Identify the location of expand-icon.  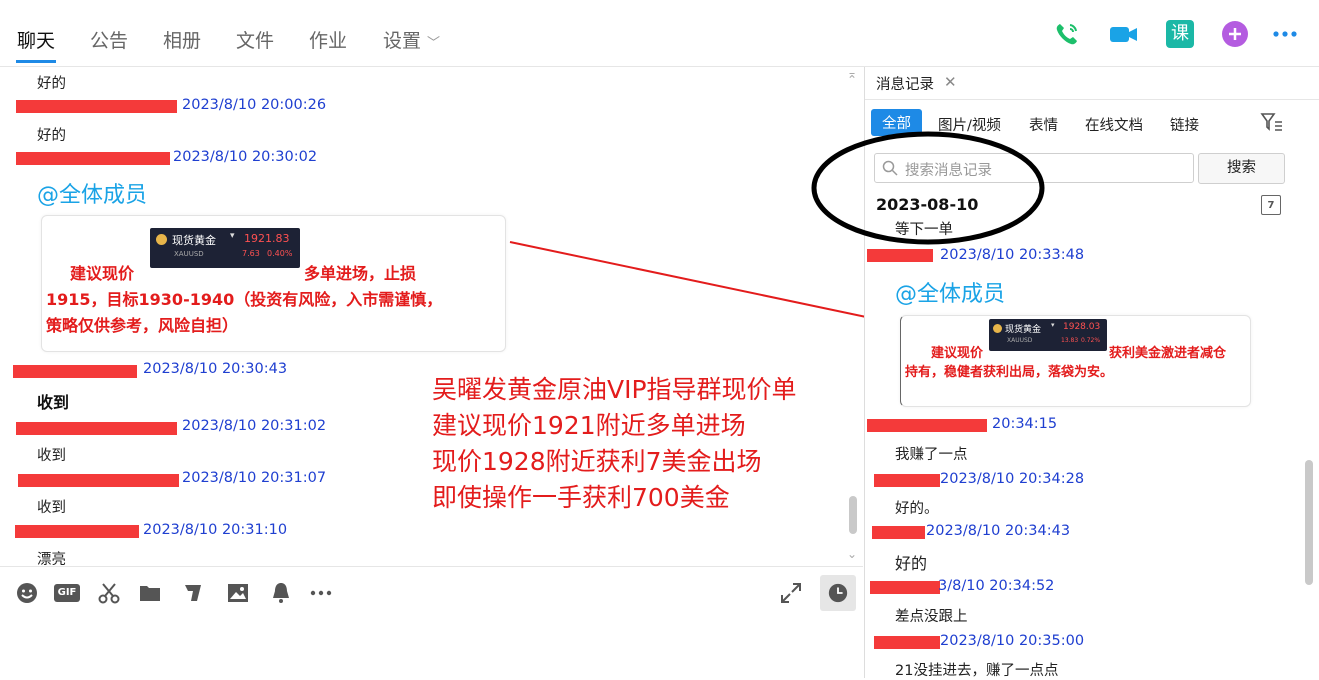
(791, 593).